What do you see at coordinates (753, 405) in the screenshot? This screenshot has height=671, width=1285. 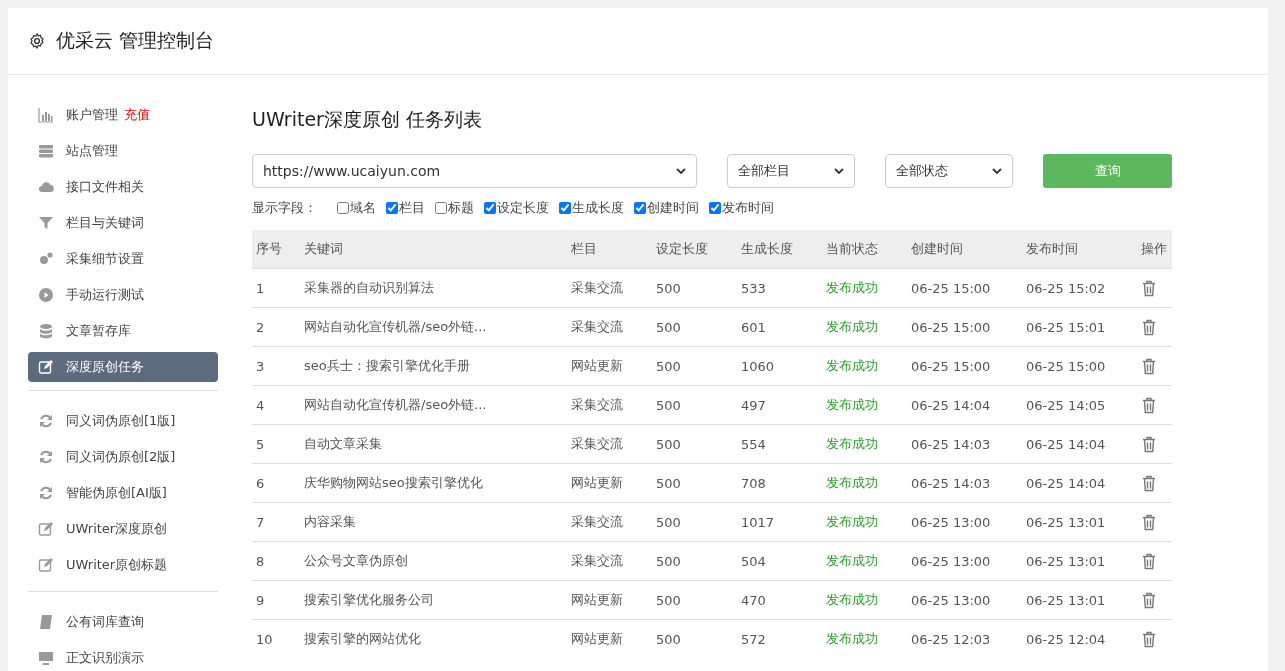 I see `table-cell: 497` at bounding box center [753, 405].